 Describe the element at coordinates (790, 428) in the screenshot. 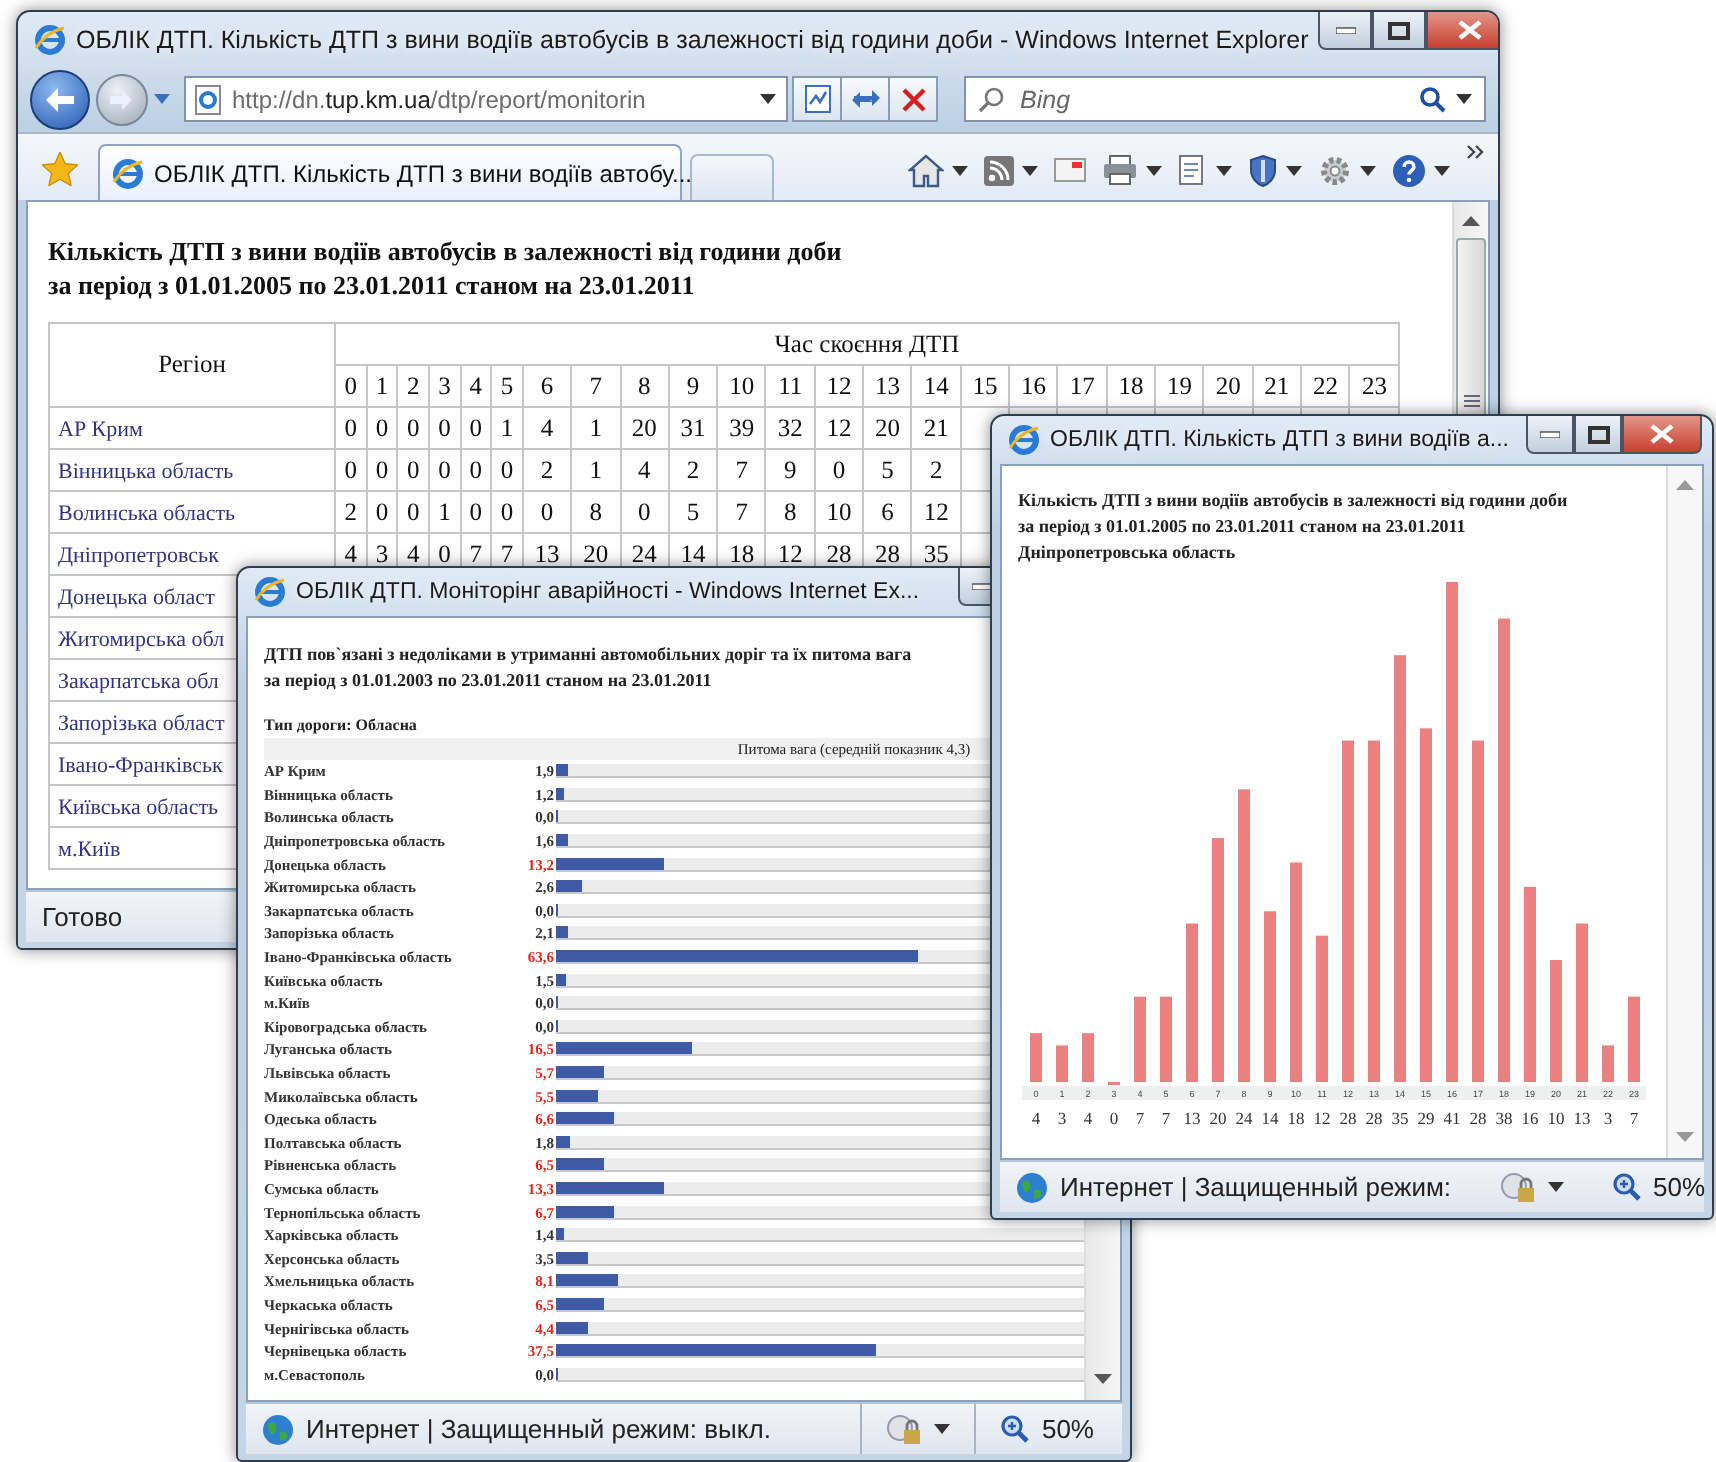

I see `table-cell: 32` at that location.